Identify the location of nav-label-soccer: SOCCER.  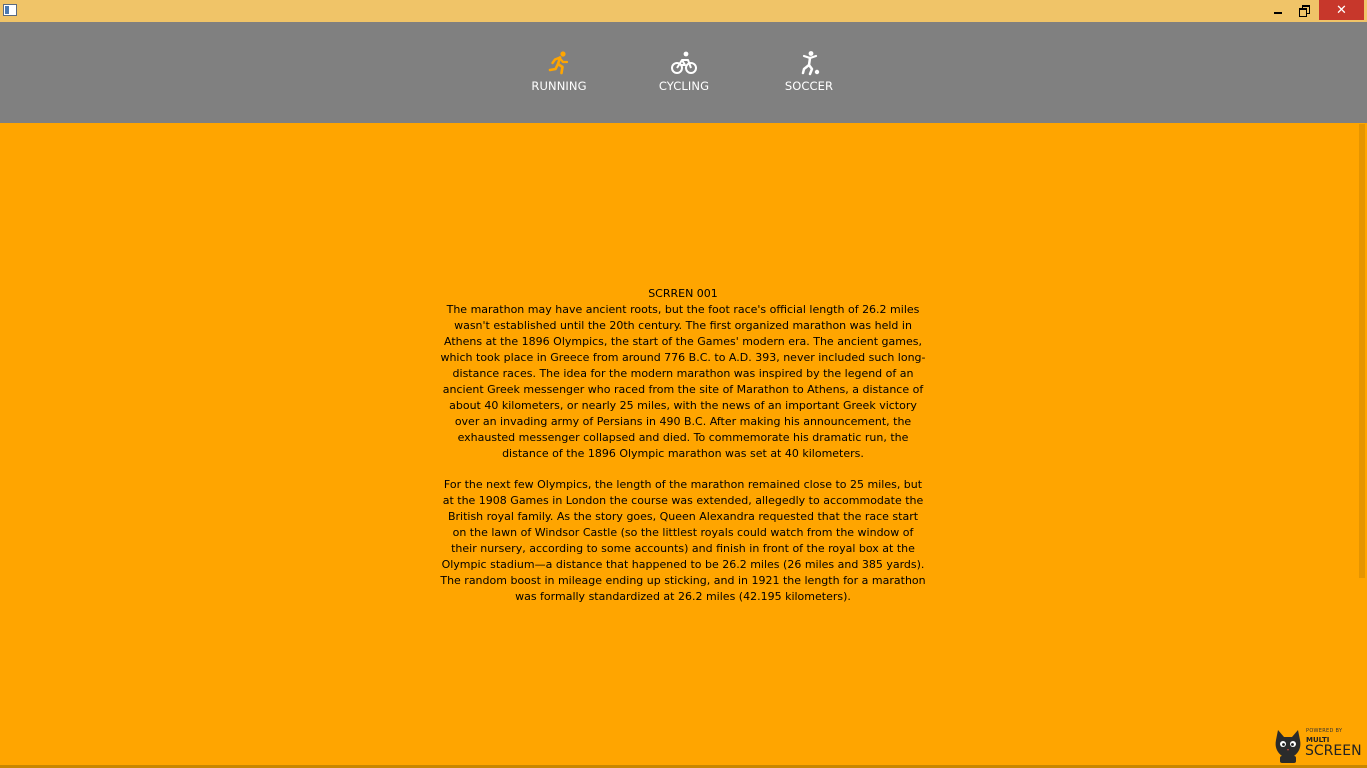
(809, 86).